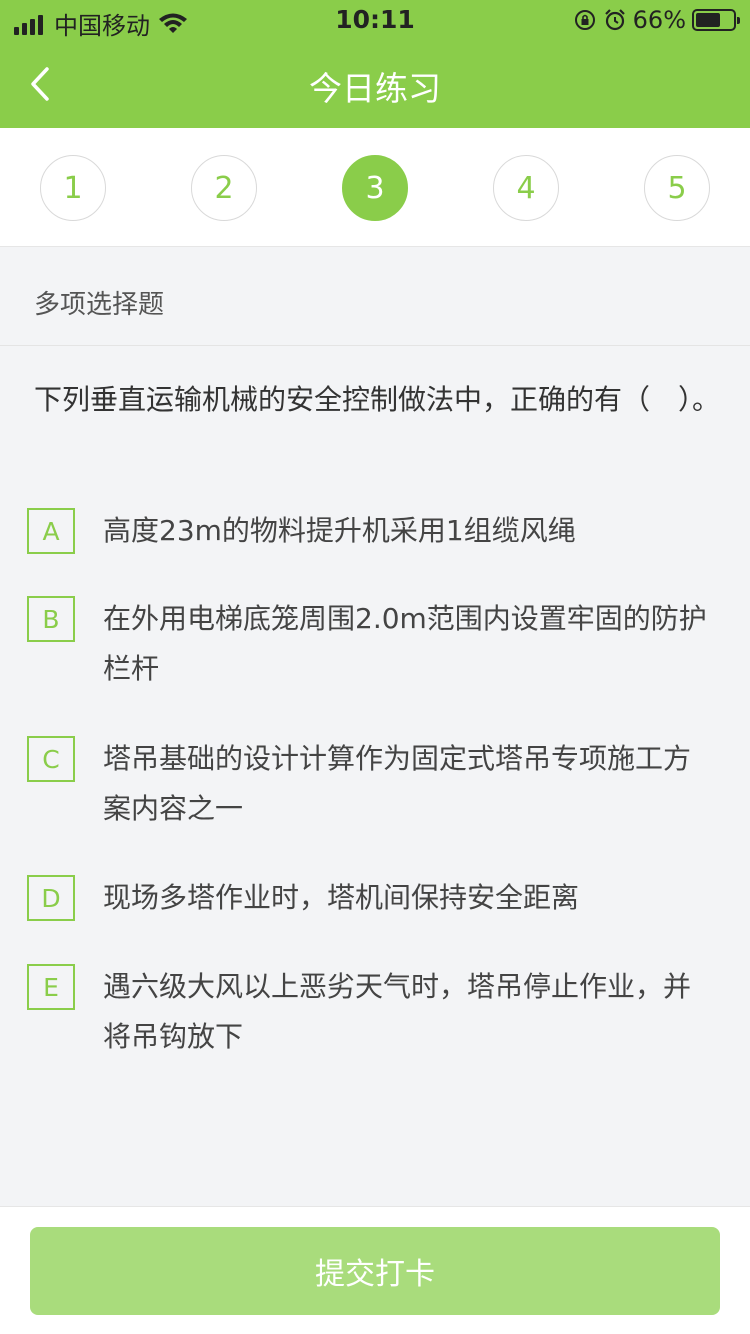 This screenshot has height=1334, width=750. What do you see at coordinates (51, 987) in the screenshot?
I see `option-letter: E` at bounding box center [51, 987].